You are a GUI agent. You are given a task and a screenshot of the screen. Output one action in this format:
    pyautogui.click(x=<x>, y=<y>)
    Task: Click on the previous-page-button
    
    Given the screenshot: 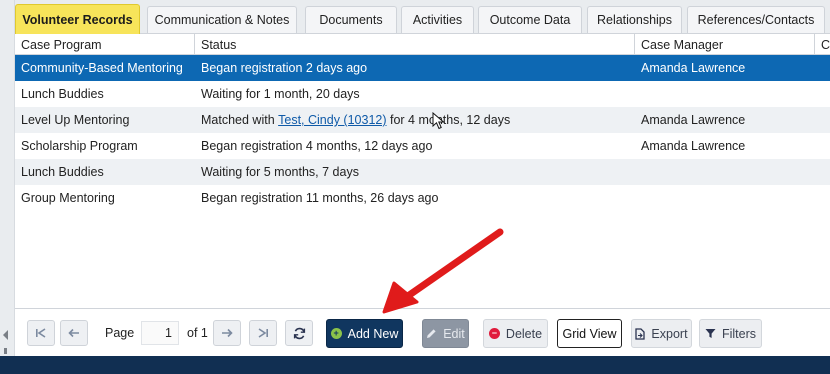 What is the action you would take?
    pyautogui.click(x=74, y=333)
    